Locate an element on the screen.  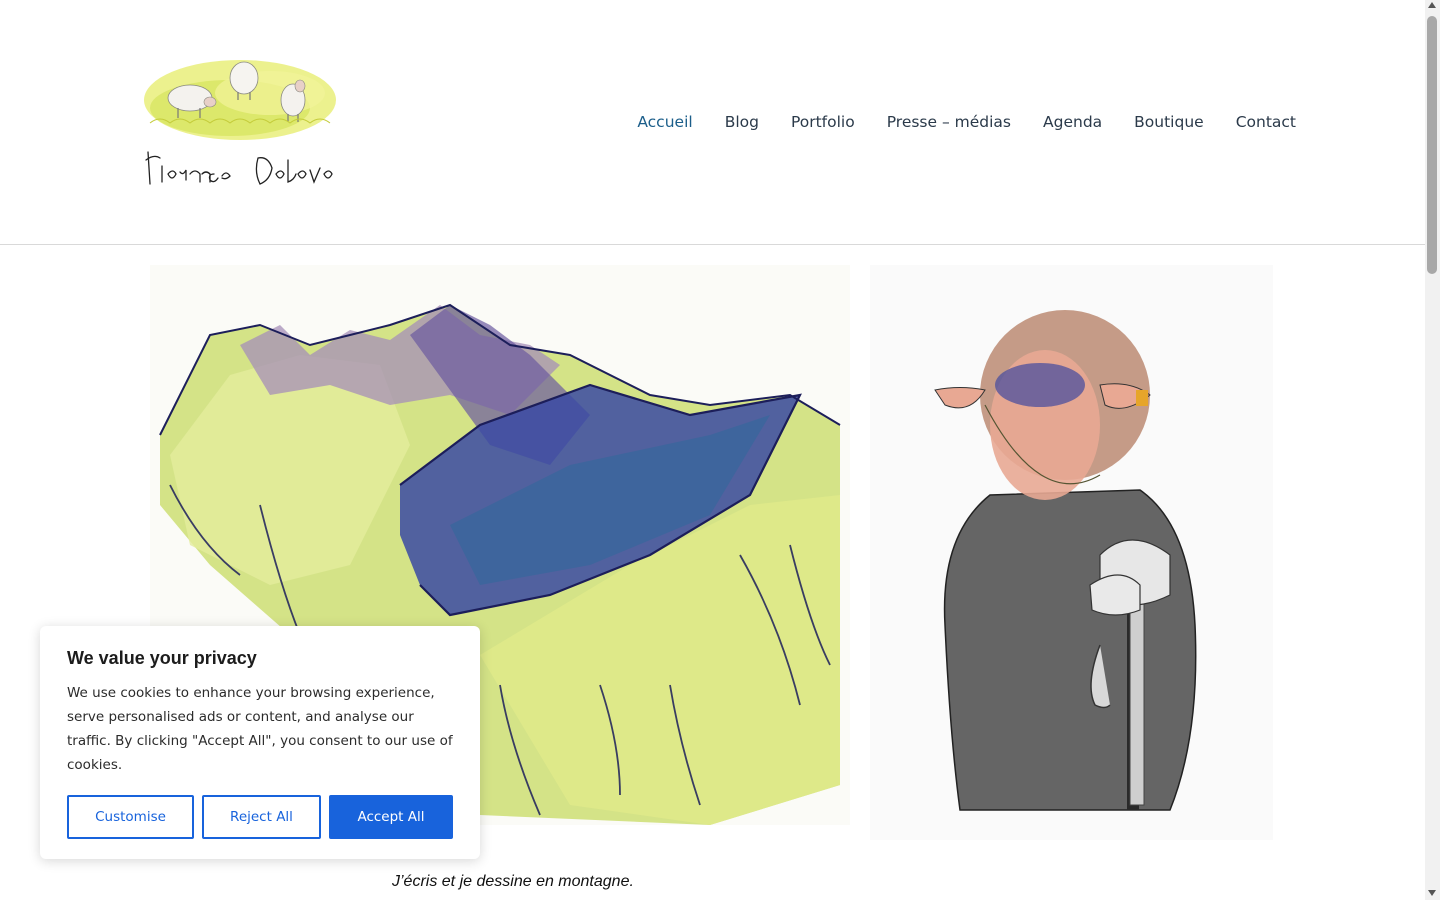
customise-button: Customise is located at coordinates (130, 817).